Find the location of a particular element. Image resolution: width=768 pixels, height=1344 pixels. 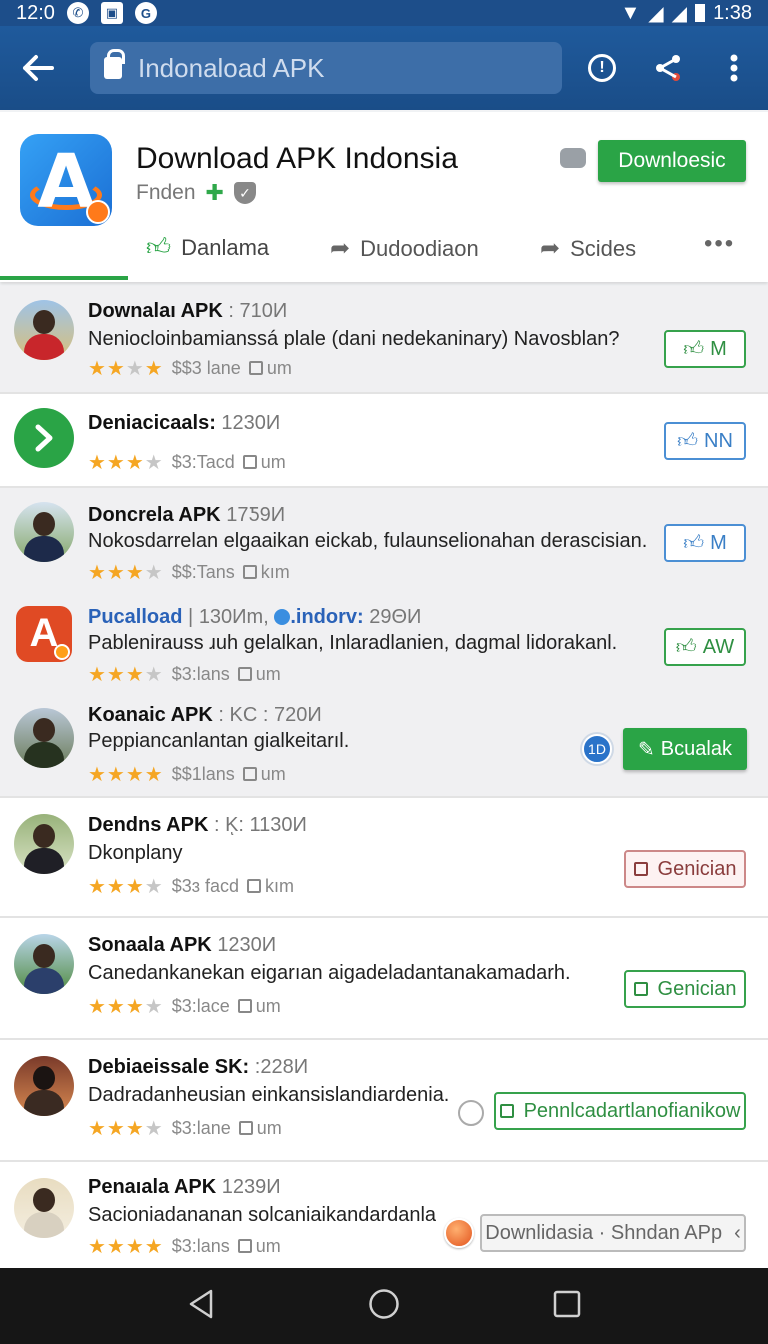

item-meta: ★★★★ $$:Tans kım is located at coordinates (189, 572).